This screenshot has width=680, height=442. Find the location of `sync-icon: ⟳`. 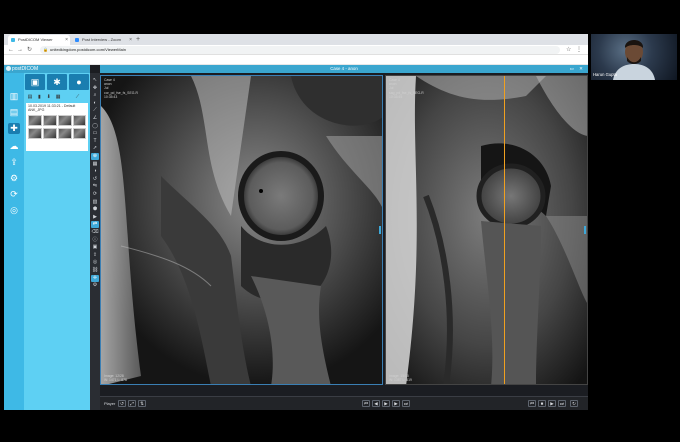

sync-icon: ⟳ is located at coordinates (14, 194).